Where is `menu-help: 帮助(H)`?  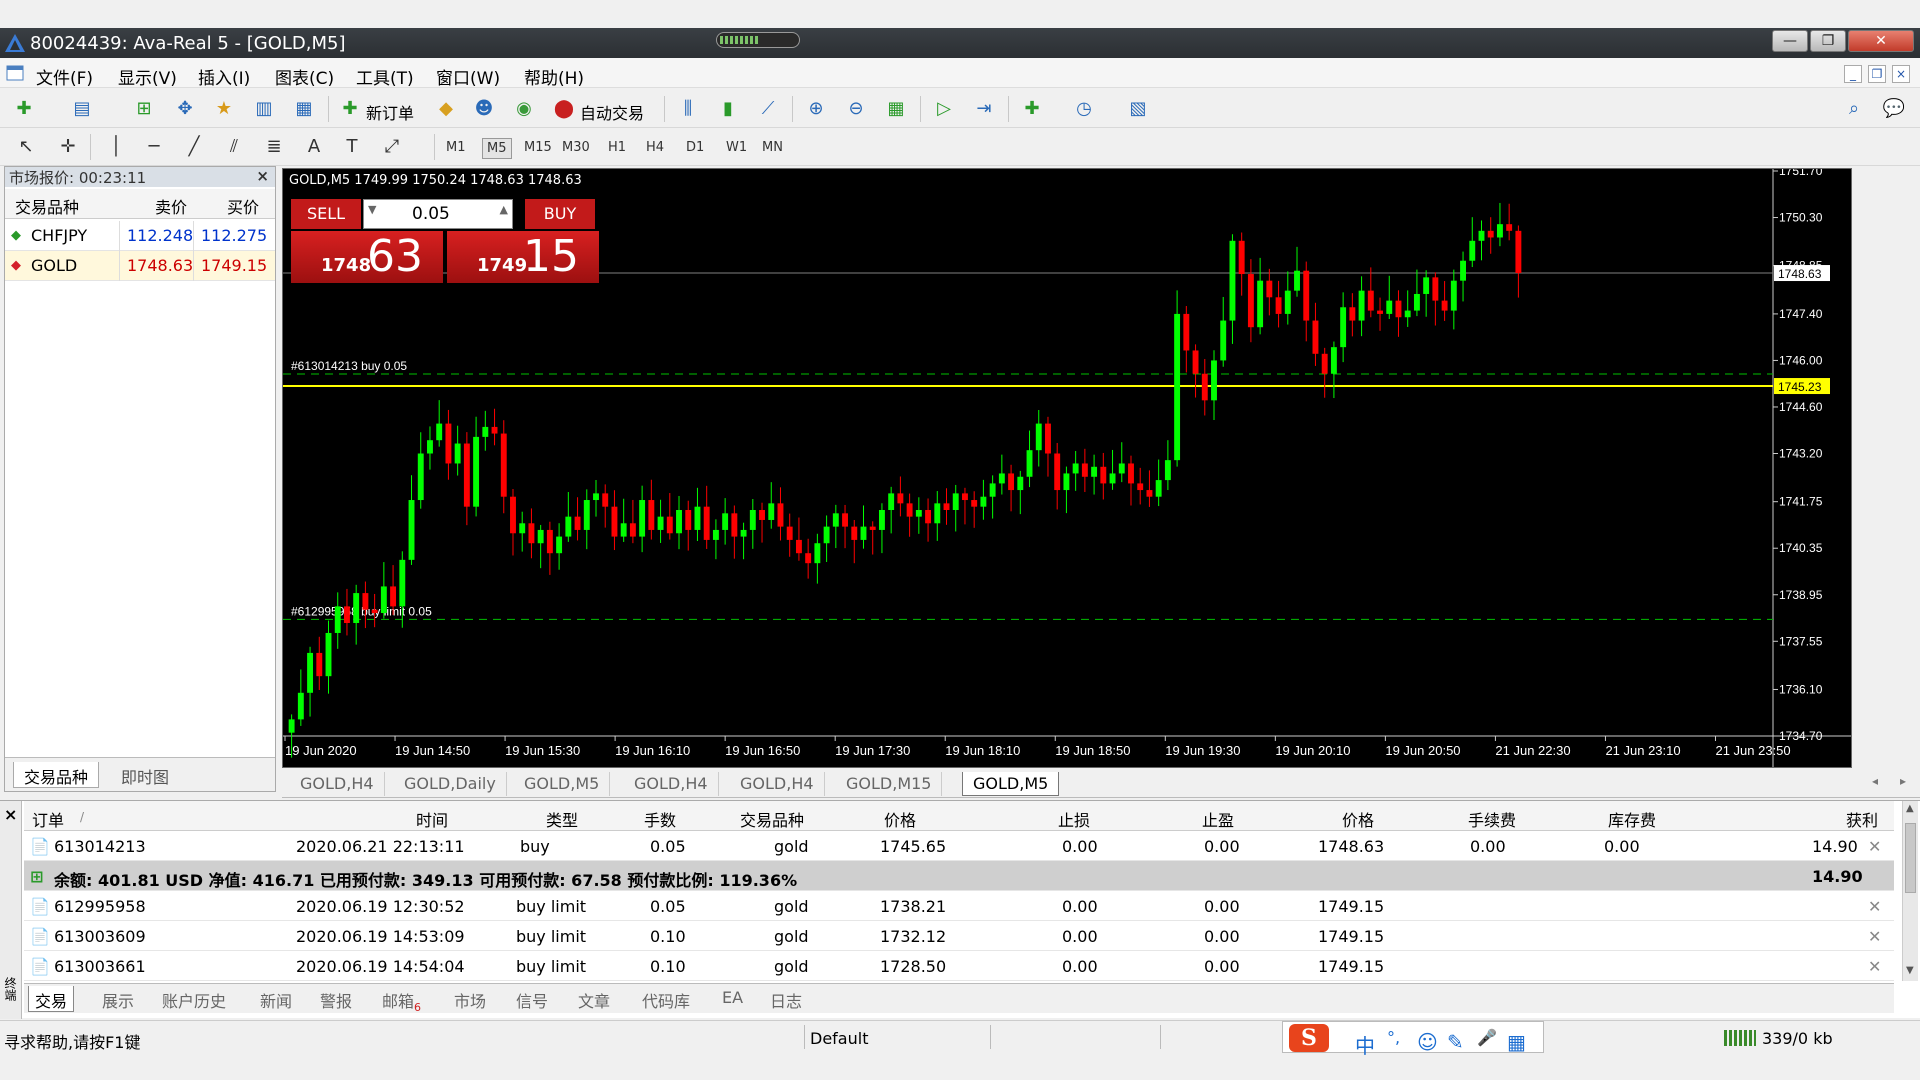 menu-help: 帮助(H) is located at coordinates (554, 76).